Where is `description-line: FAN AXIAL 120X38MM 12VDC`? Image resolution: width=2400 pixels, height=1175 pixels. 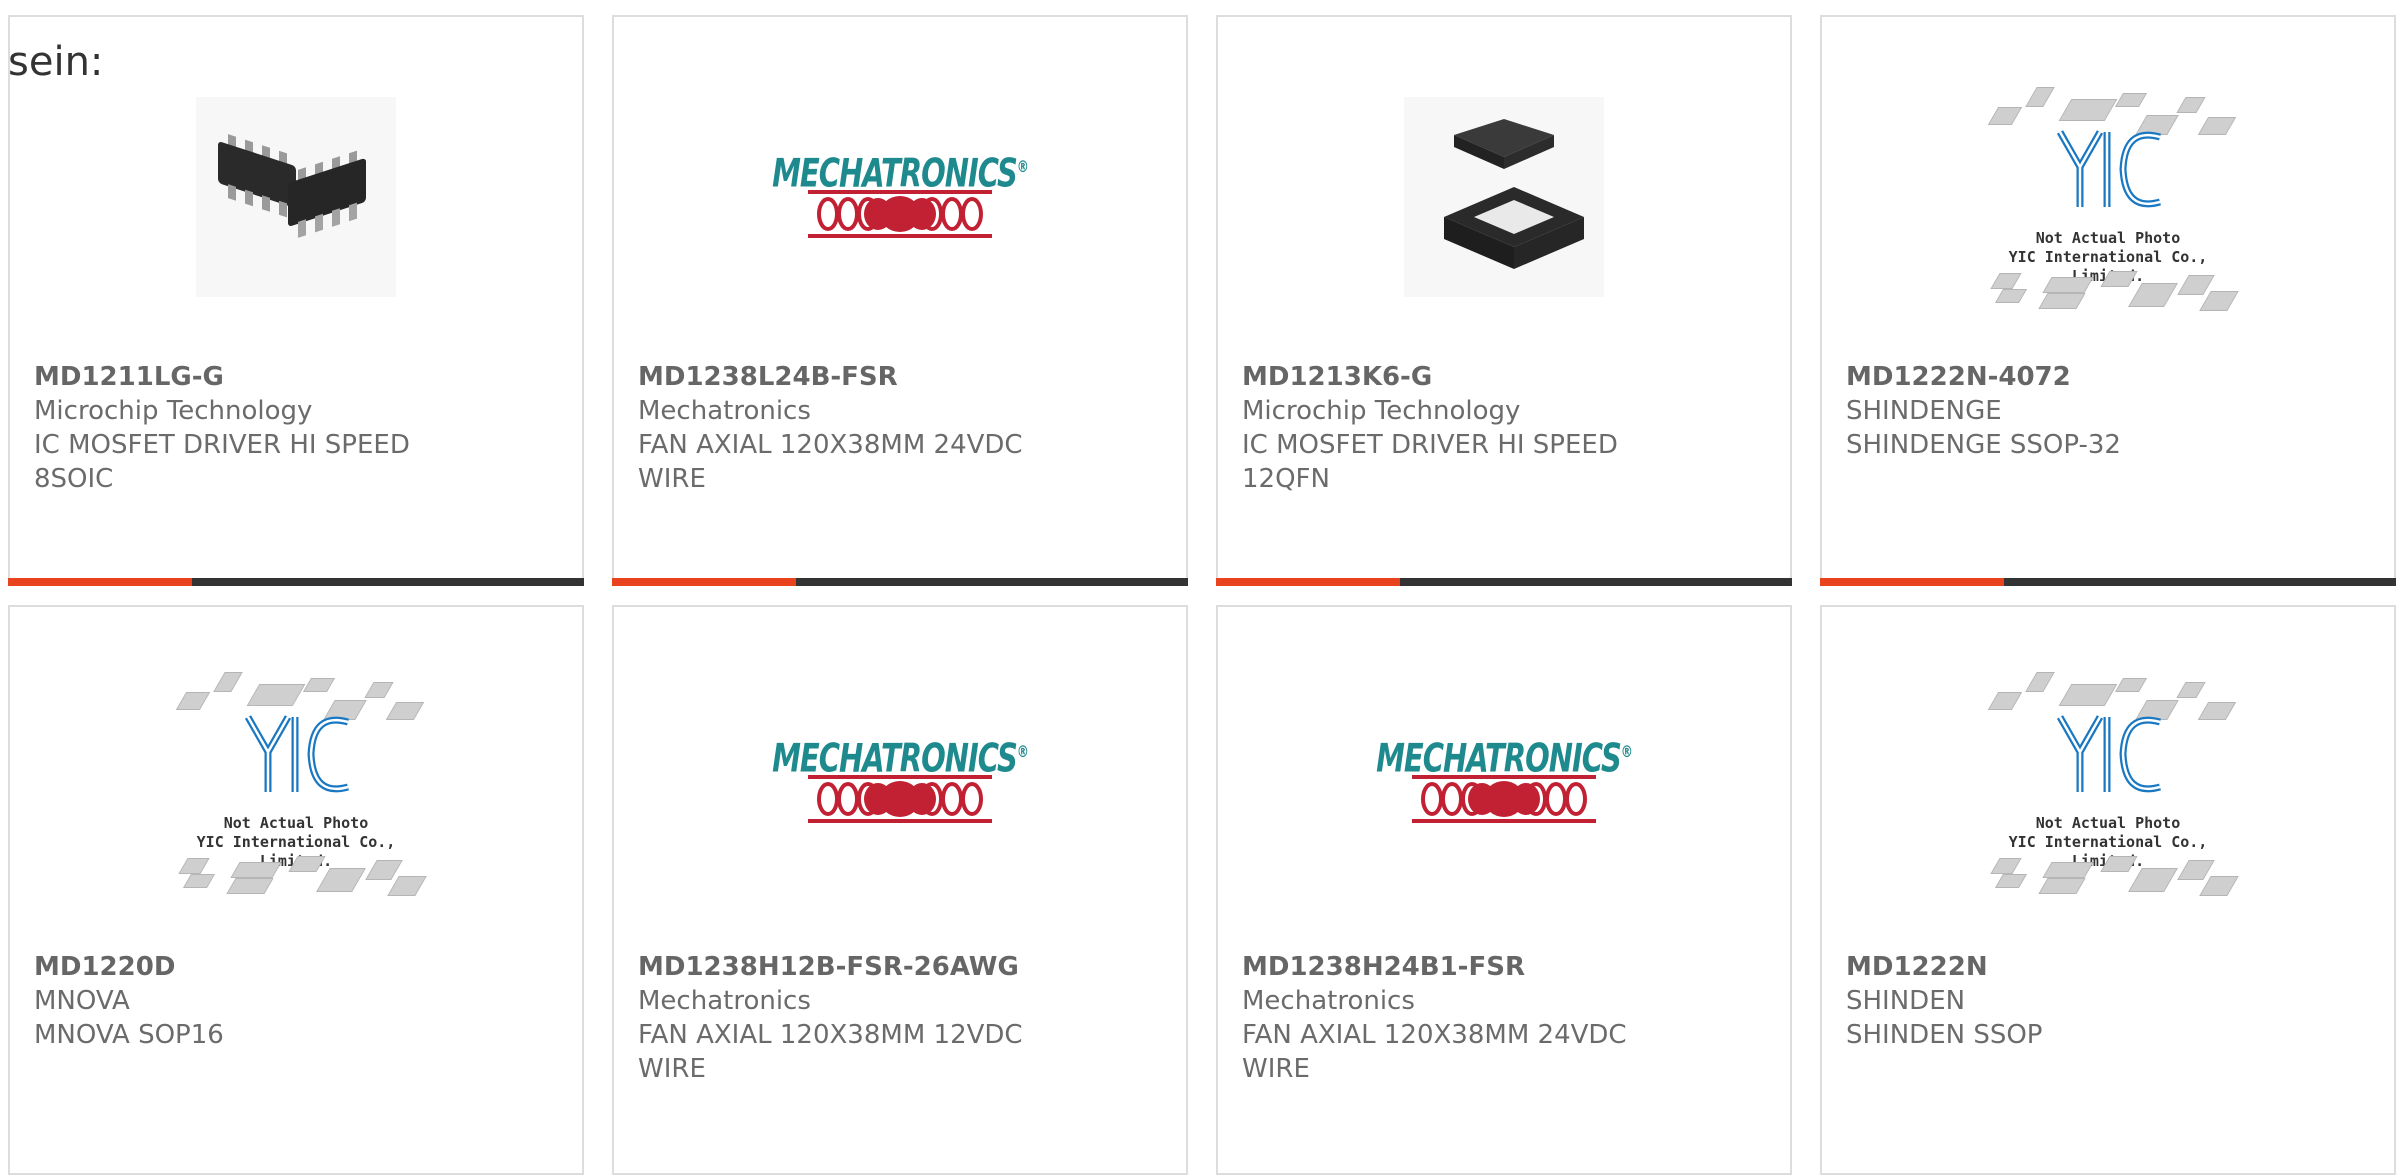 description-line: FAN AXIAL 120X38MM 12VDC is located at coordinates (830, 1035).